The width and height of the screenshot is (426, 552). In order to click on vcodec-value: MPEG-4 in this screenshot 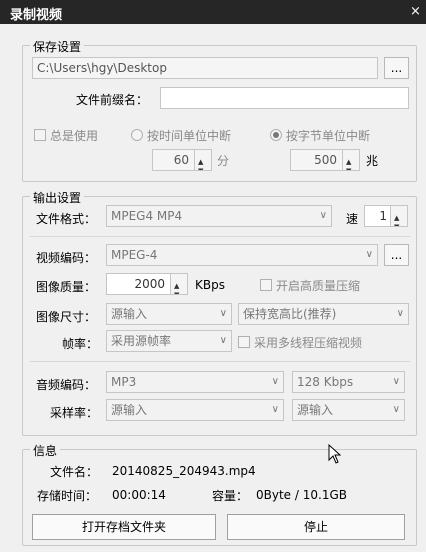, I will do `click(134, 255)`.